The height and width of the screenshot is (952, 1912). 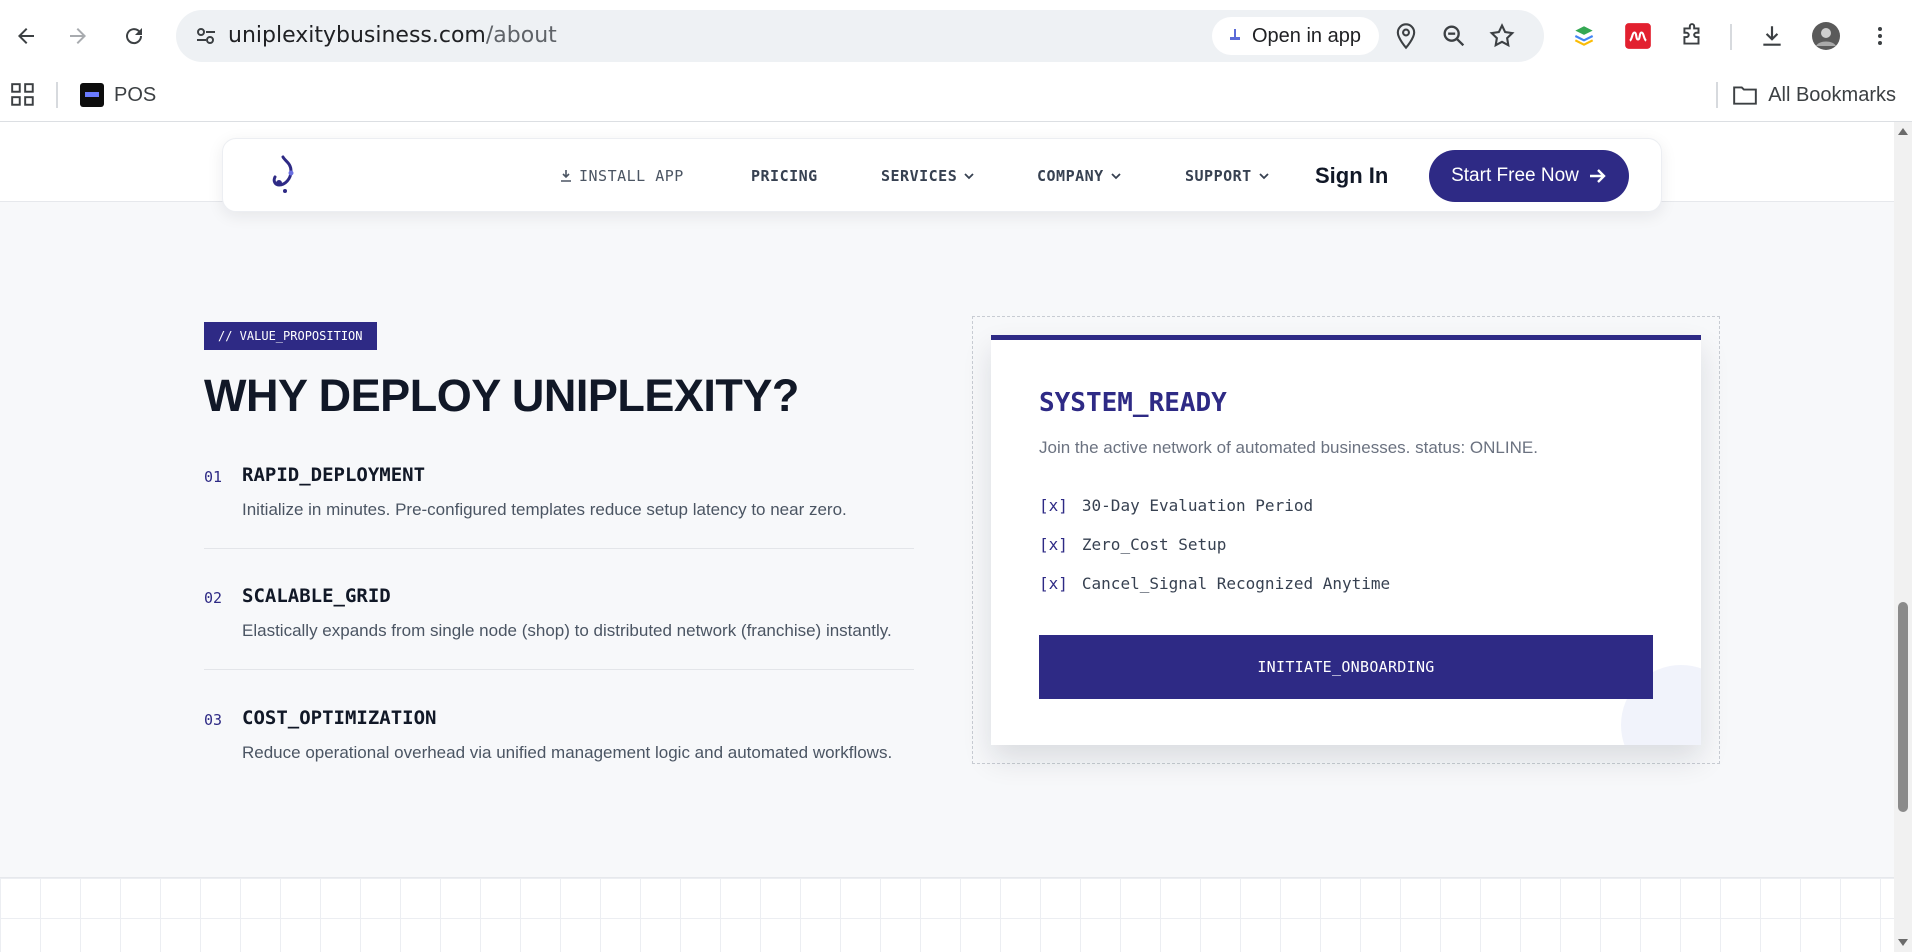 I want to click on install-app-label: INSTALL APP, so click(x=631, y=176).